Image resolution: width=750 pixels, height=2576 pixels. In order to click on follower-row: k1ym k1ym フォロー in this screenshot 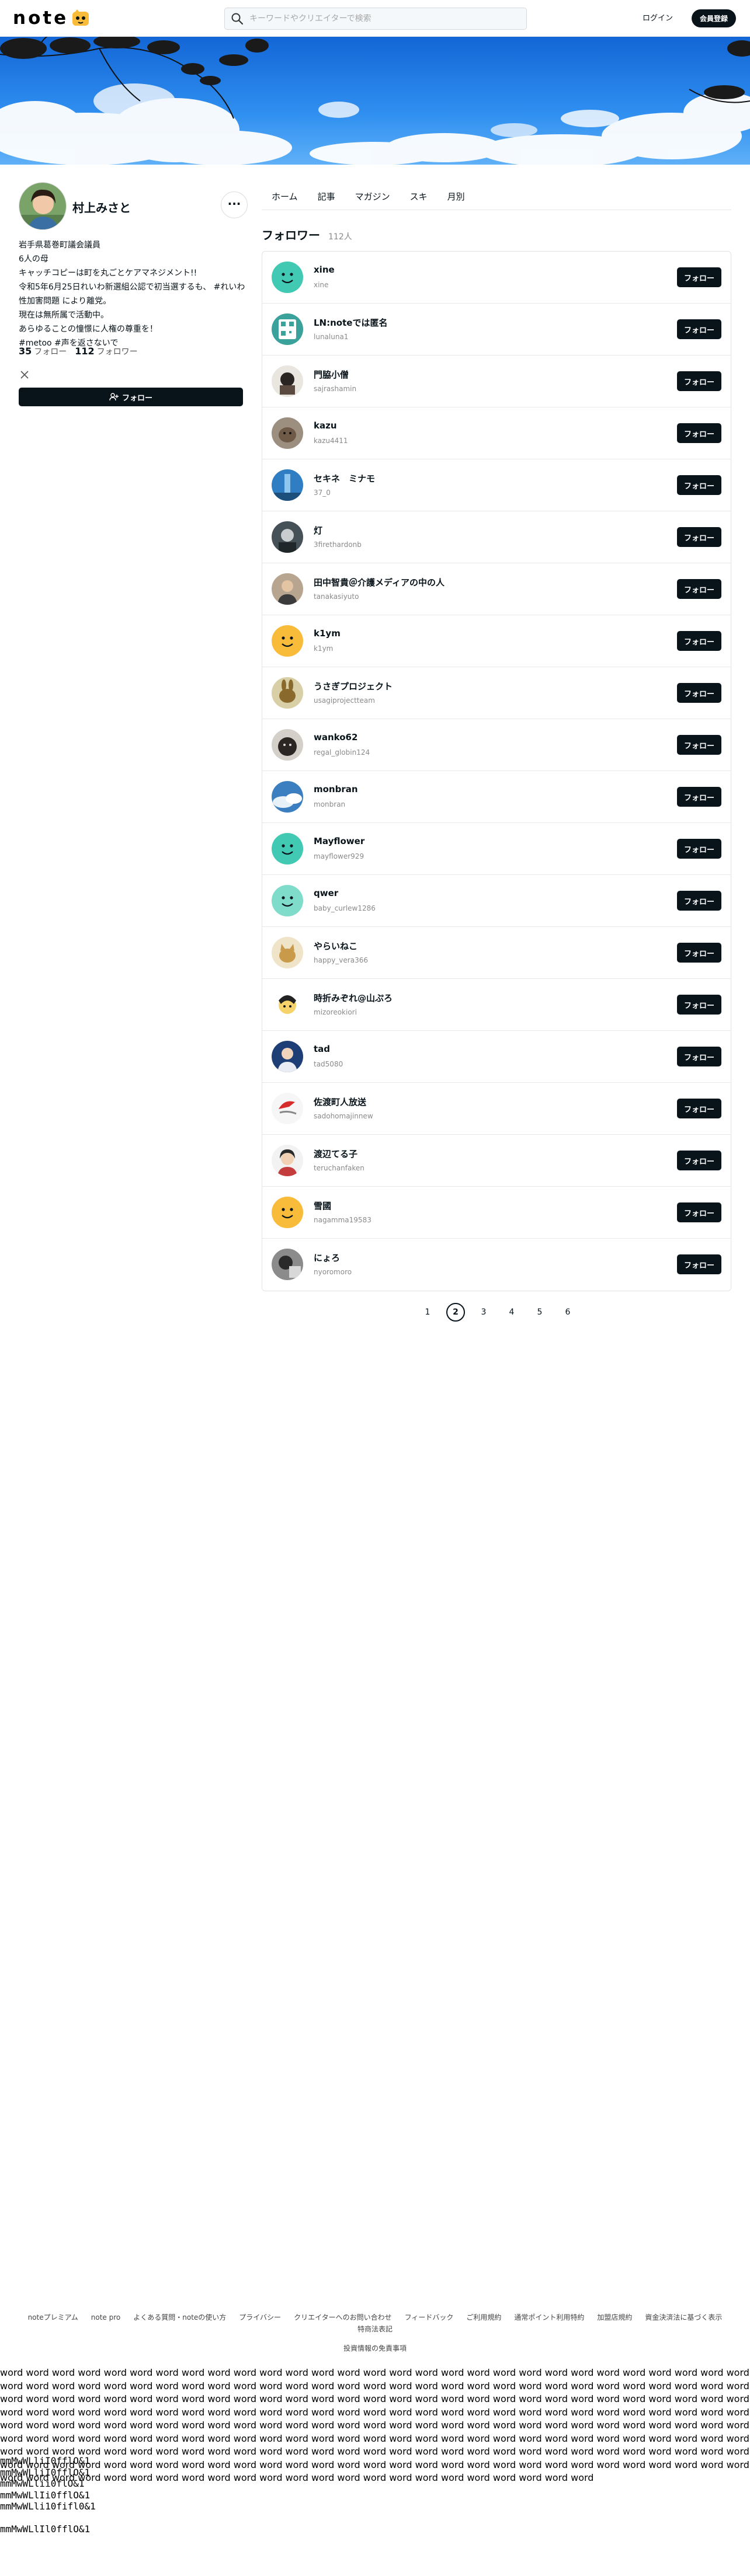, I will do `click(497, 641)`.